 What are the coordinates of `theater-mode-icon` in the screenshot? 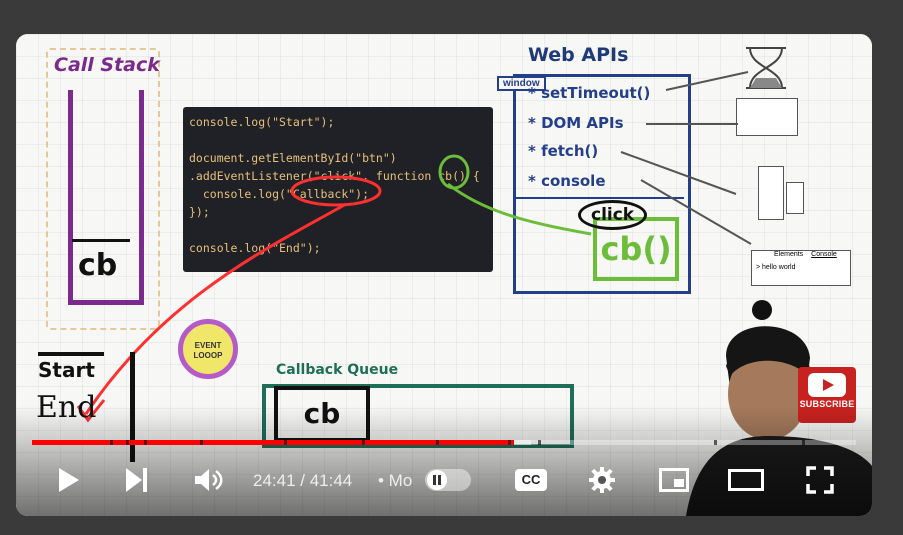 It's located at (746, 480).